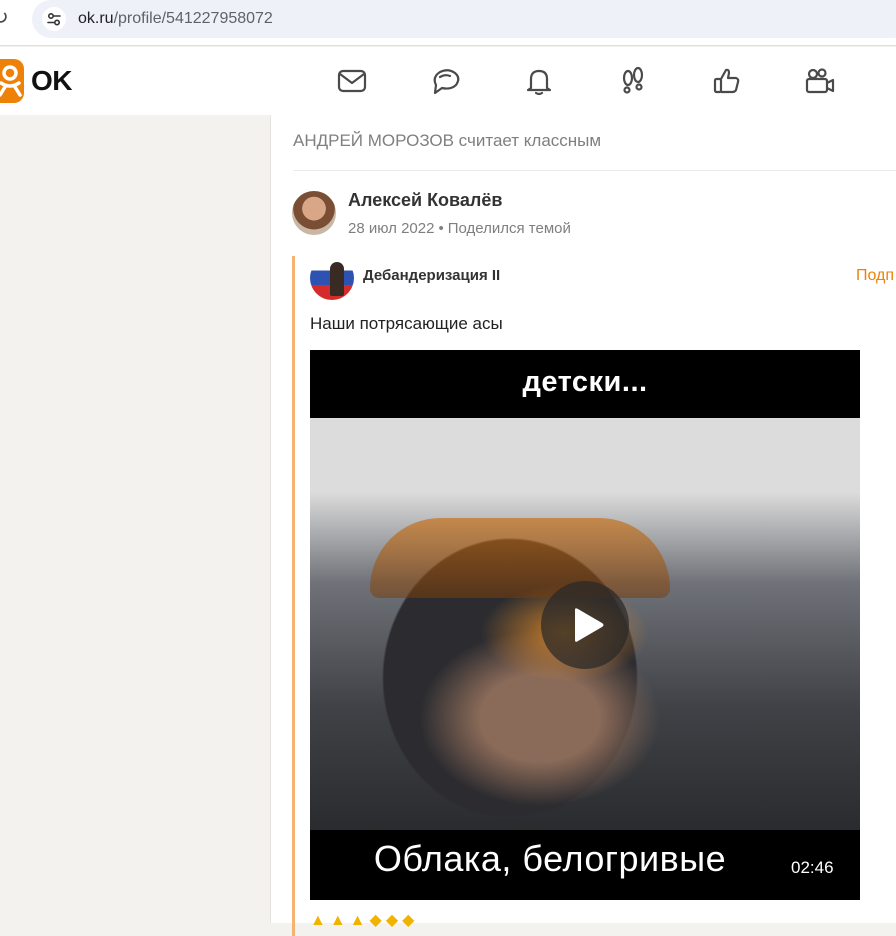  What do you see at coordinates (96, 18) in the screenshot?
I see `url-host: ok.ru` at bounding box center [96, 18].